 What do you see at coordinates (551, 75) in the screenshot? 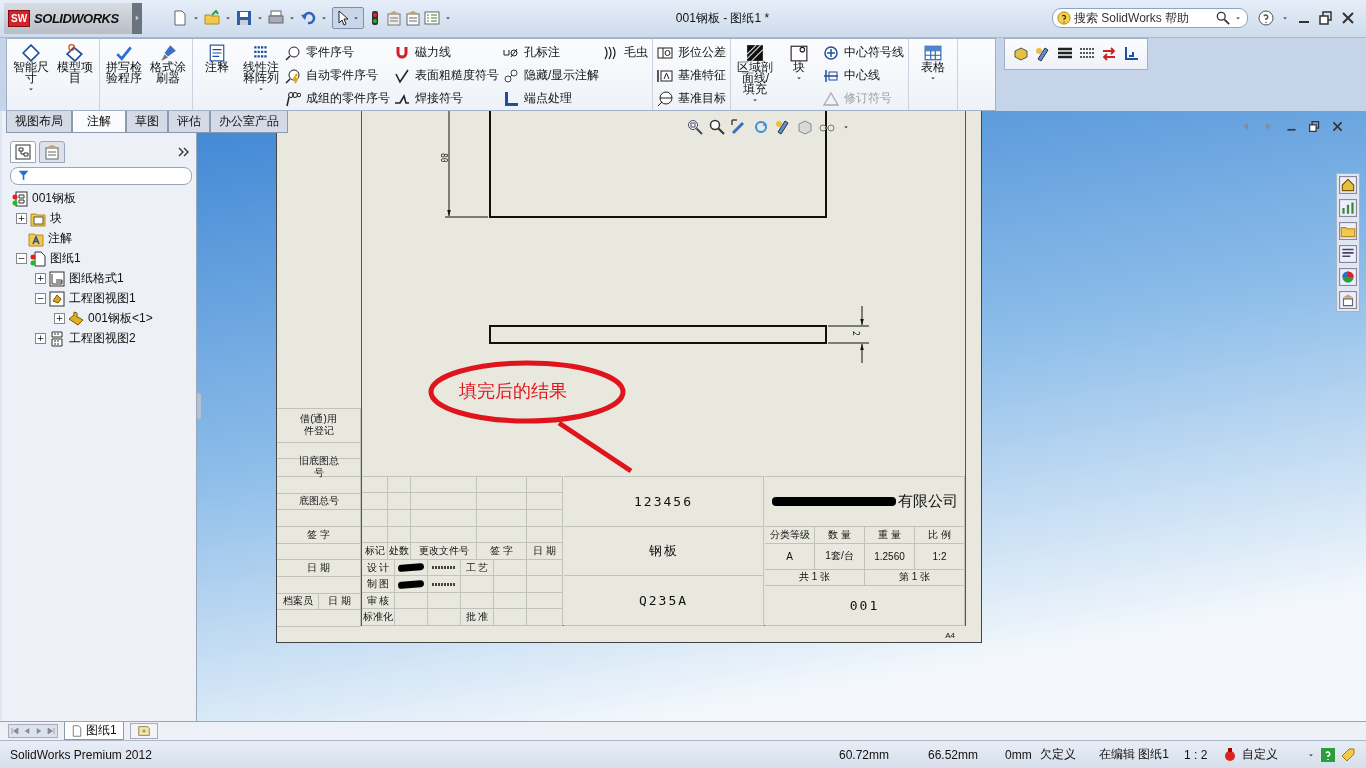
I see `ribbon-command: 隐藏/显示注解` at bounding box center [551, 75].